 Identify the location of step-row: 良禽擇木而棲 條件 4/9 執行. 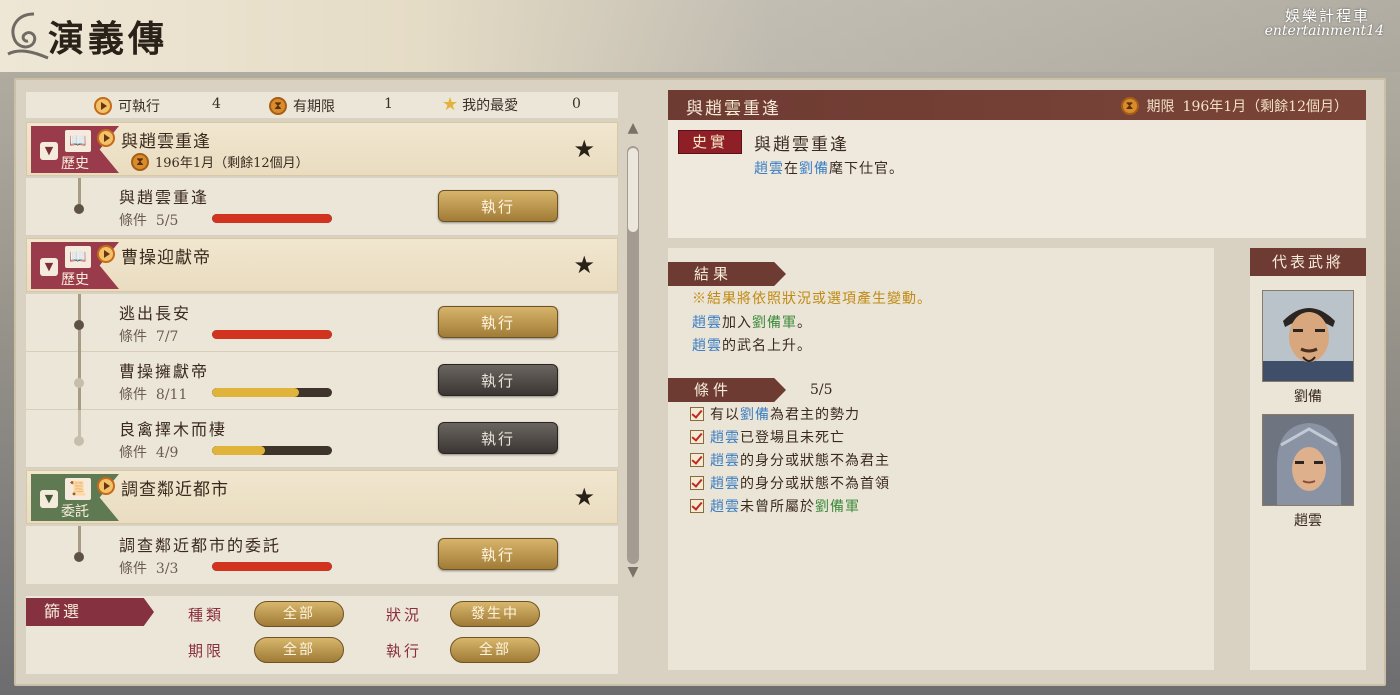
(322, 439).